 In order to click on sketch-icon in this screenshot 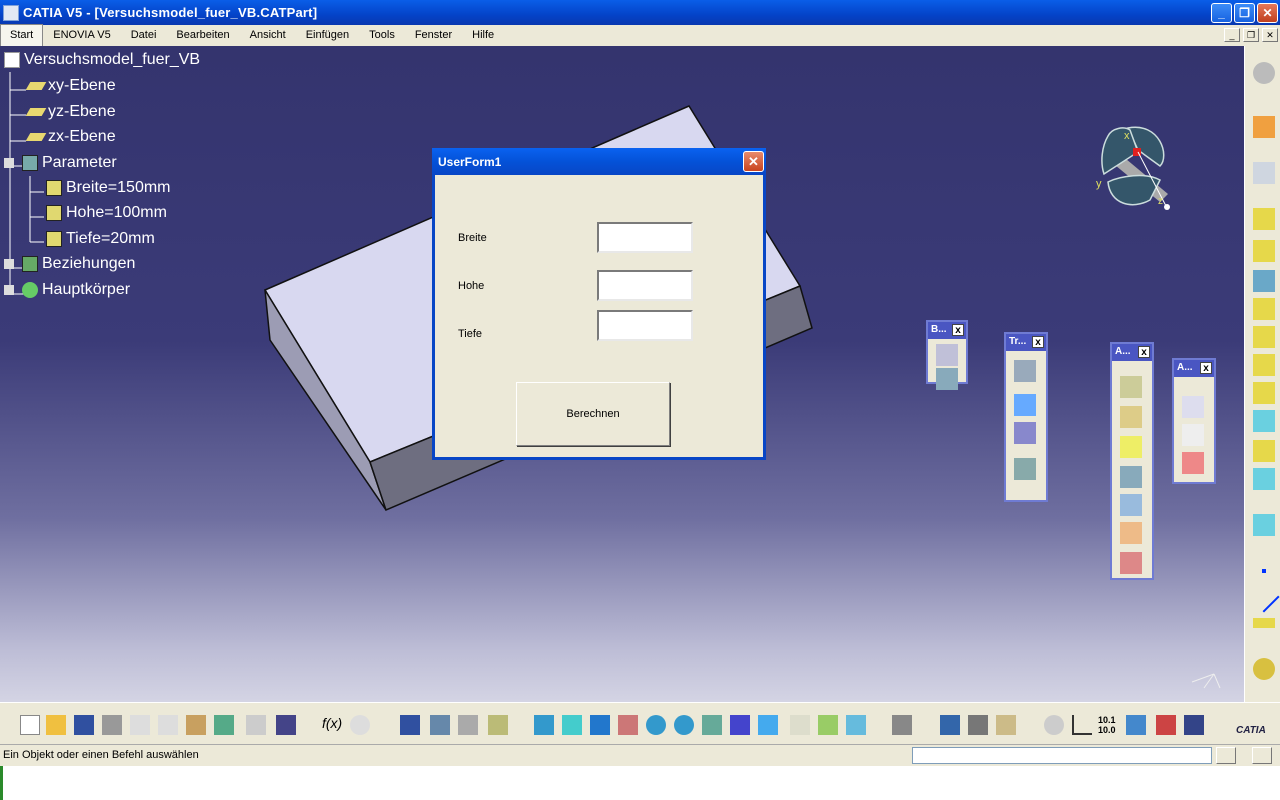, I will do `click(1264, 173)`.